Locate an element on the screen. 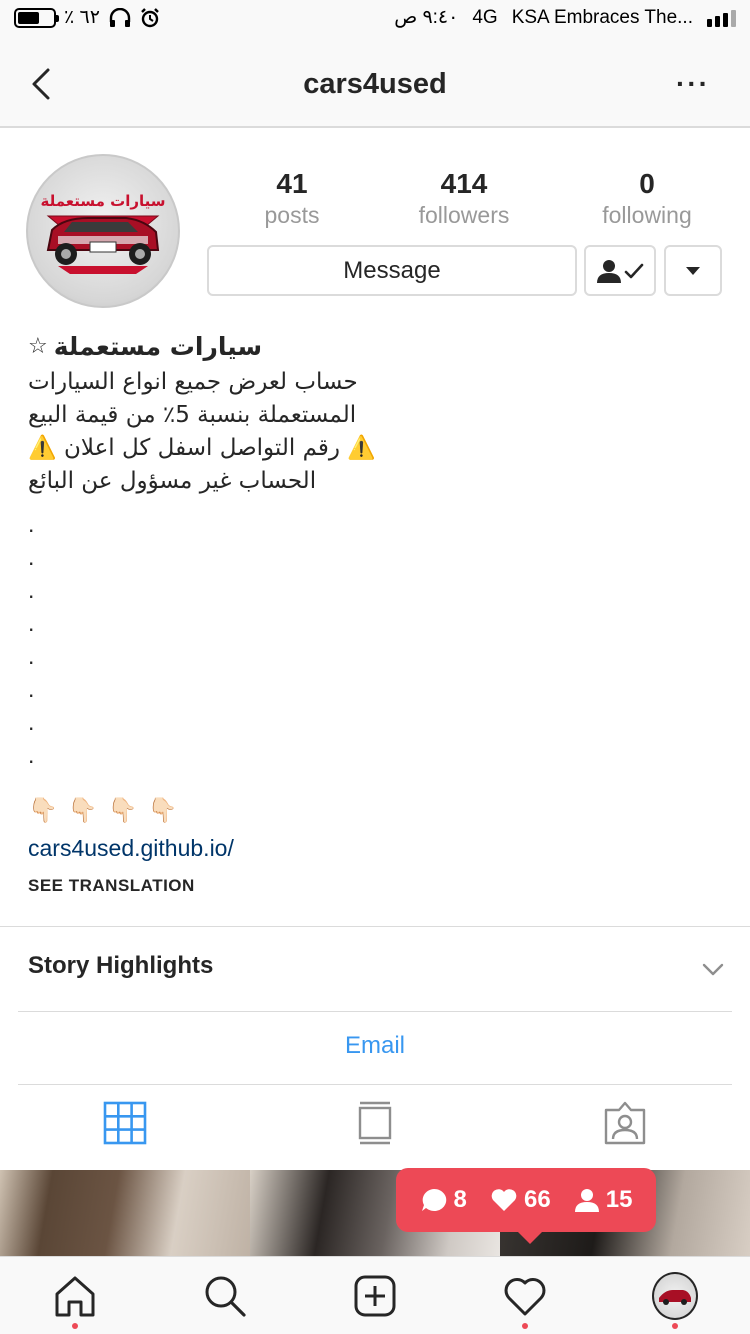 The width and height of the screenshot is (750, 1334). bio-line: ⚠️ رقم التواصل اسفل كل اعلان ⚠️ is located at coordinates (202, 448).